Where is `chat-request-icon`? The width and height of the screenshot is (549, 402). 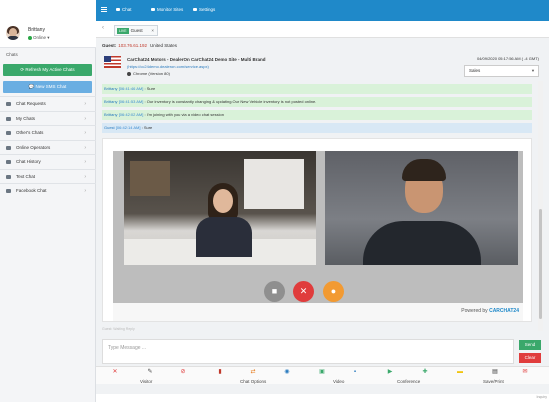
chat-request-icon is located at coordinates (8, 104).